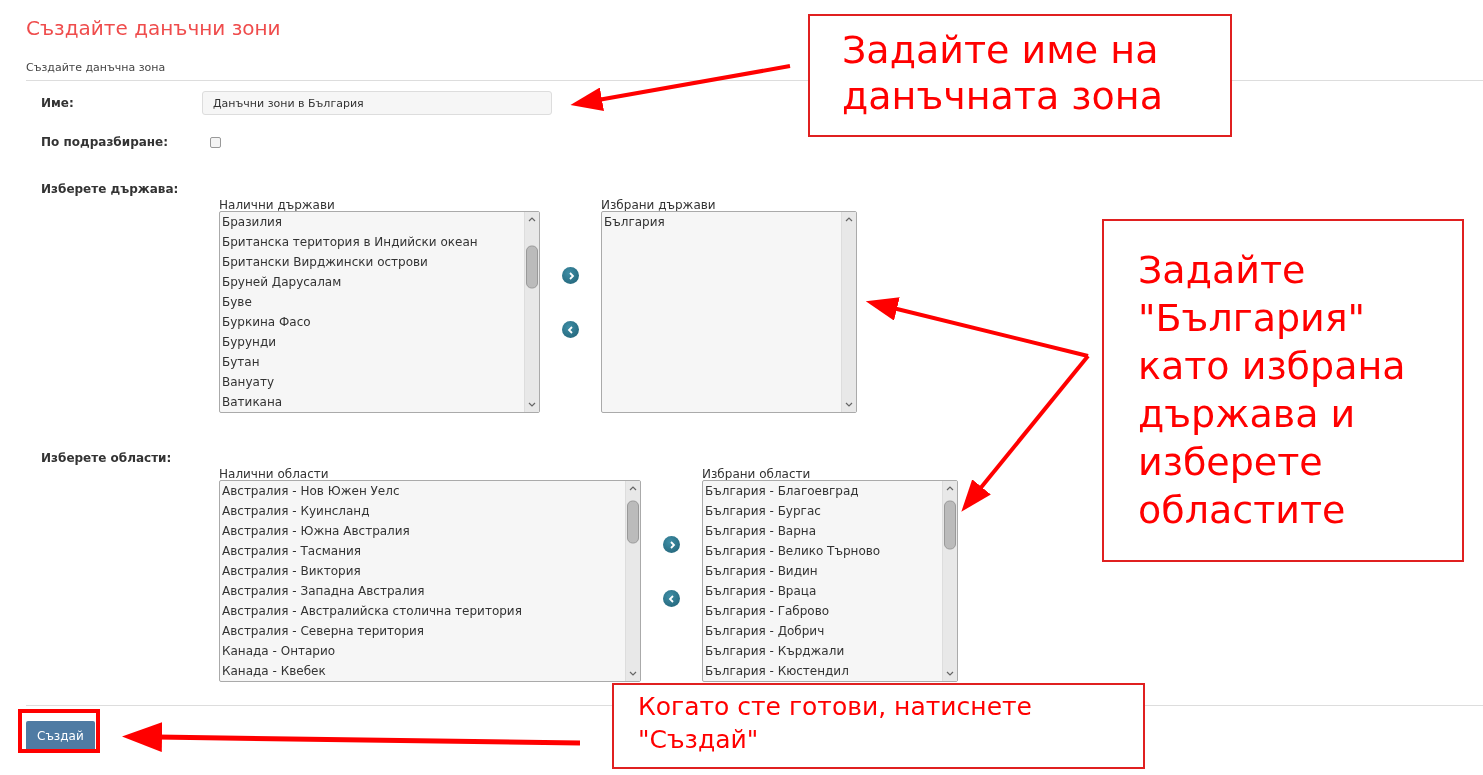 This screenshot has height=775, width=1483. I want to click on field-label: Име:, so click(57, 103).